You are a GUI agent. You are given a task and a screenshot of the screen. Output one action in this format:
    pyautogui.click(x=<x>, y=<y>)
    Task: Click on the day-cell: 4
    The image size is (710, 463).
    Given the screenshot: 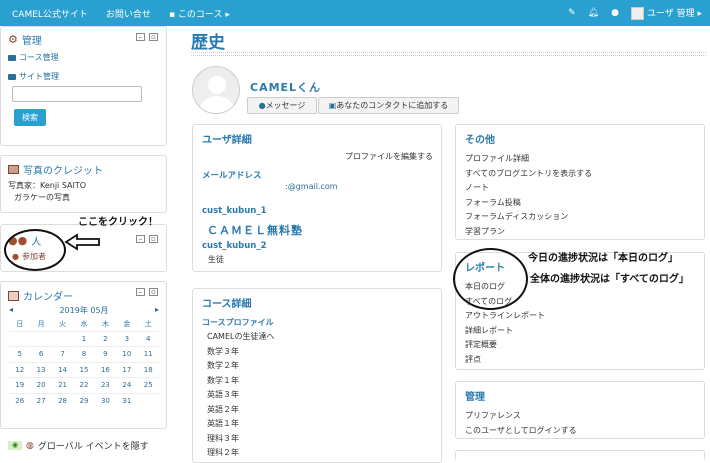 What is the action you would take?
    pyautogui.click(x=148, y=338)
    